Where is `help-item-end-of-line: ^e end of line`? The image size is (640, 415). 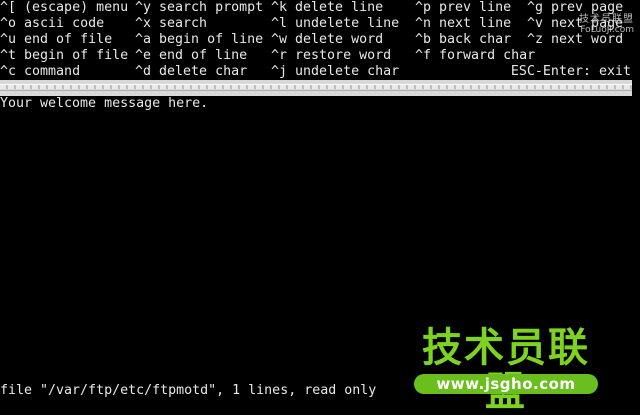
help-item-end-of-line: ^e end of line is located at coordinates (191, 56).